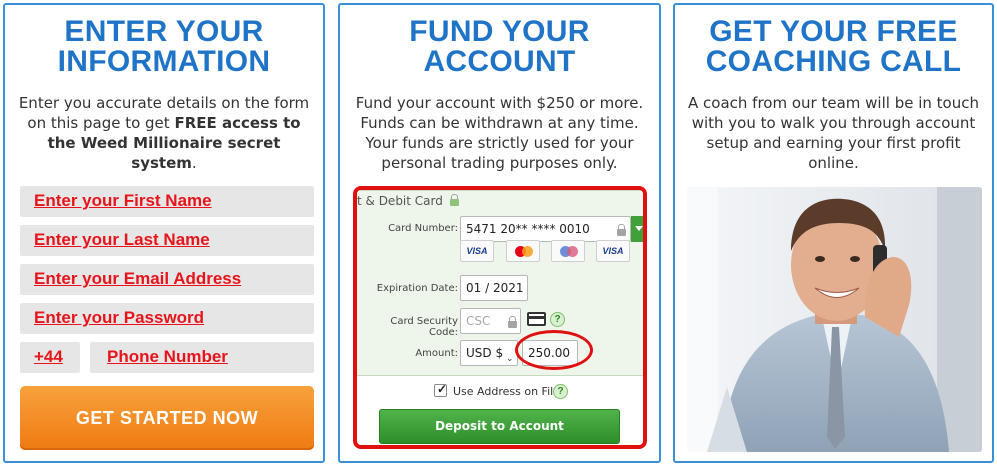 The width and height of the screenshot is (997, 467). I want to click on phone-code-field: +44, so click(50, 357).